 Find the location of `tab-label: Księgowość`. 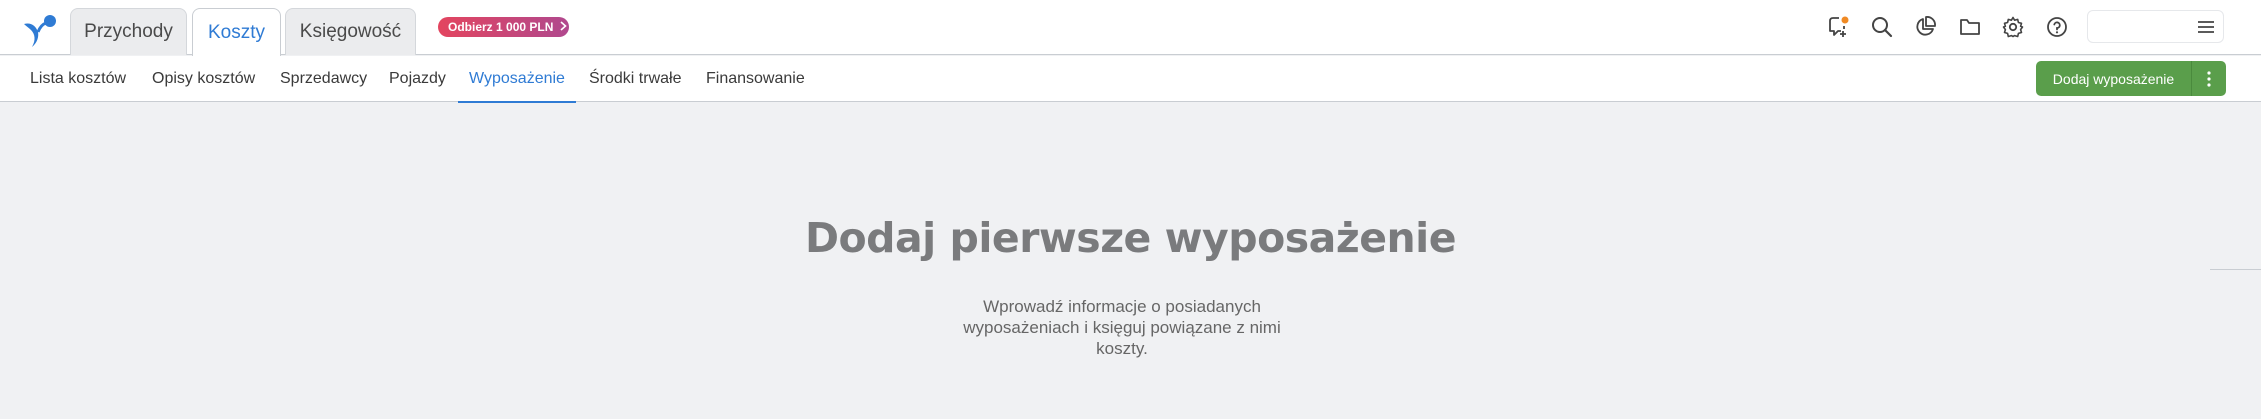

tab-label: Księgowość is located at coordinates (350, 31).